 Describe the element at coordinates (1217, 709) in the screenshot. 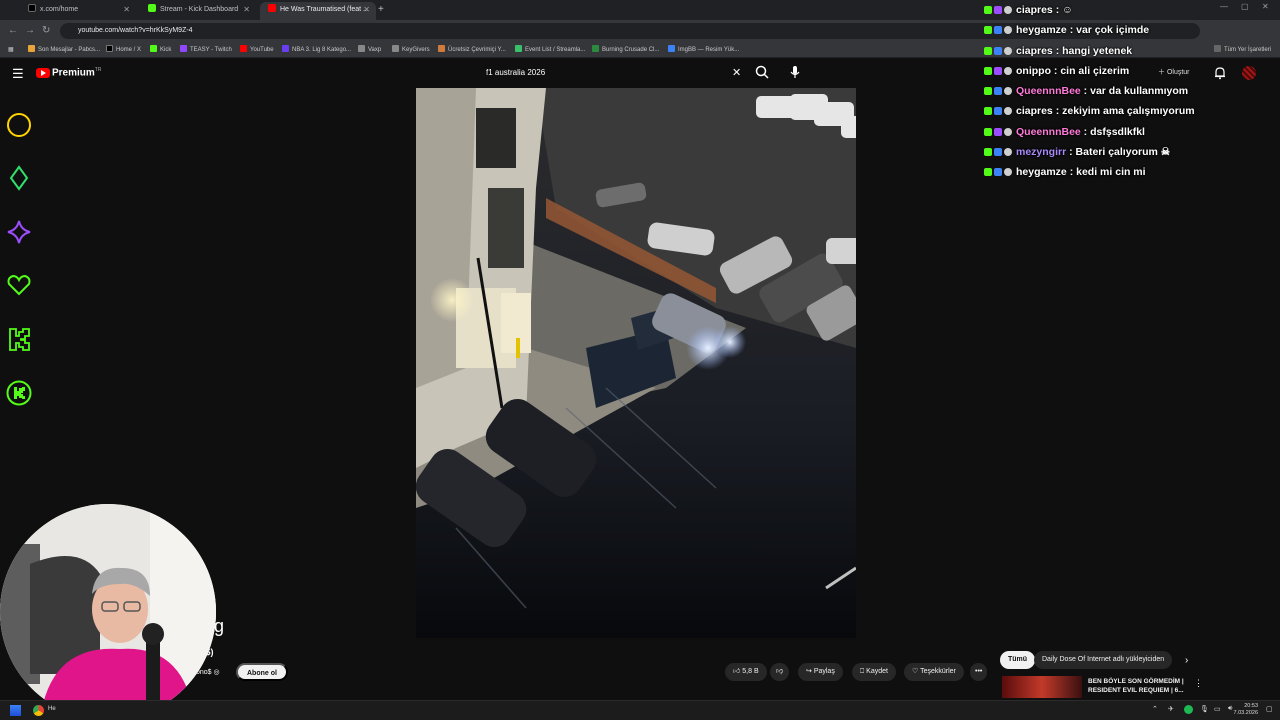

I see `network-icon: ▭` at that location.